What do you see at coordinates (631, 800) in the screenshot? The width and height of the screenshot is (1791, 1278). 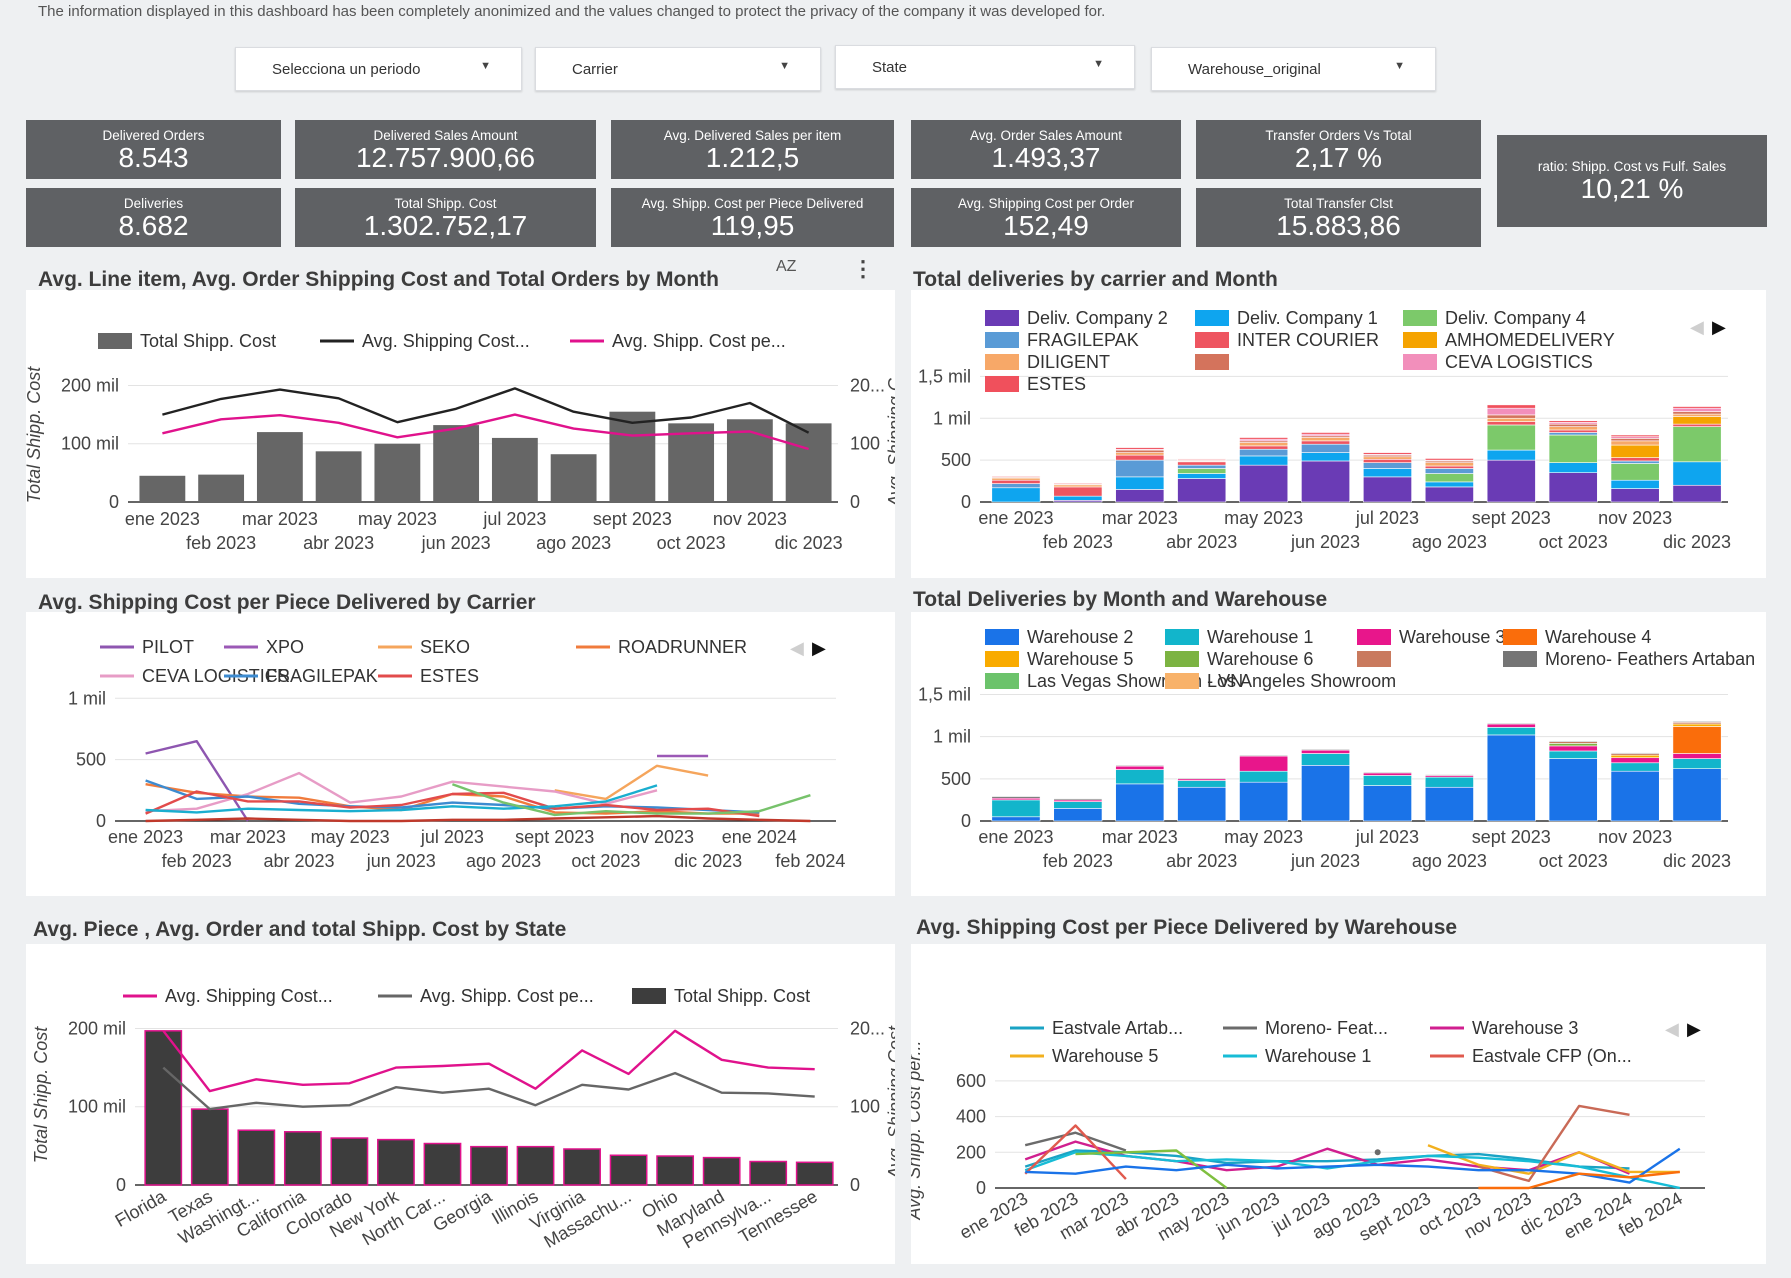 I see `series-line` at bounding box center [631, 800].